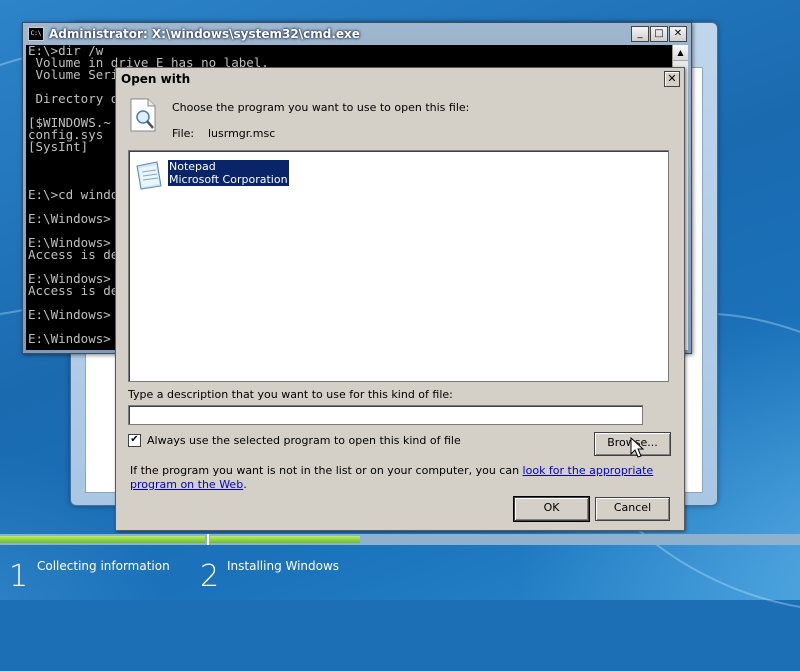  I want to click on progress-installing, so click(285, 539).